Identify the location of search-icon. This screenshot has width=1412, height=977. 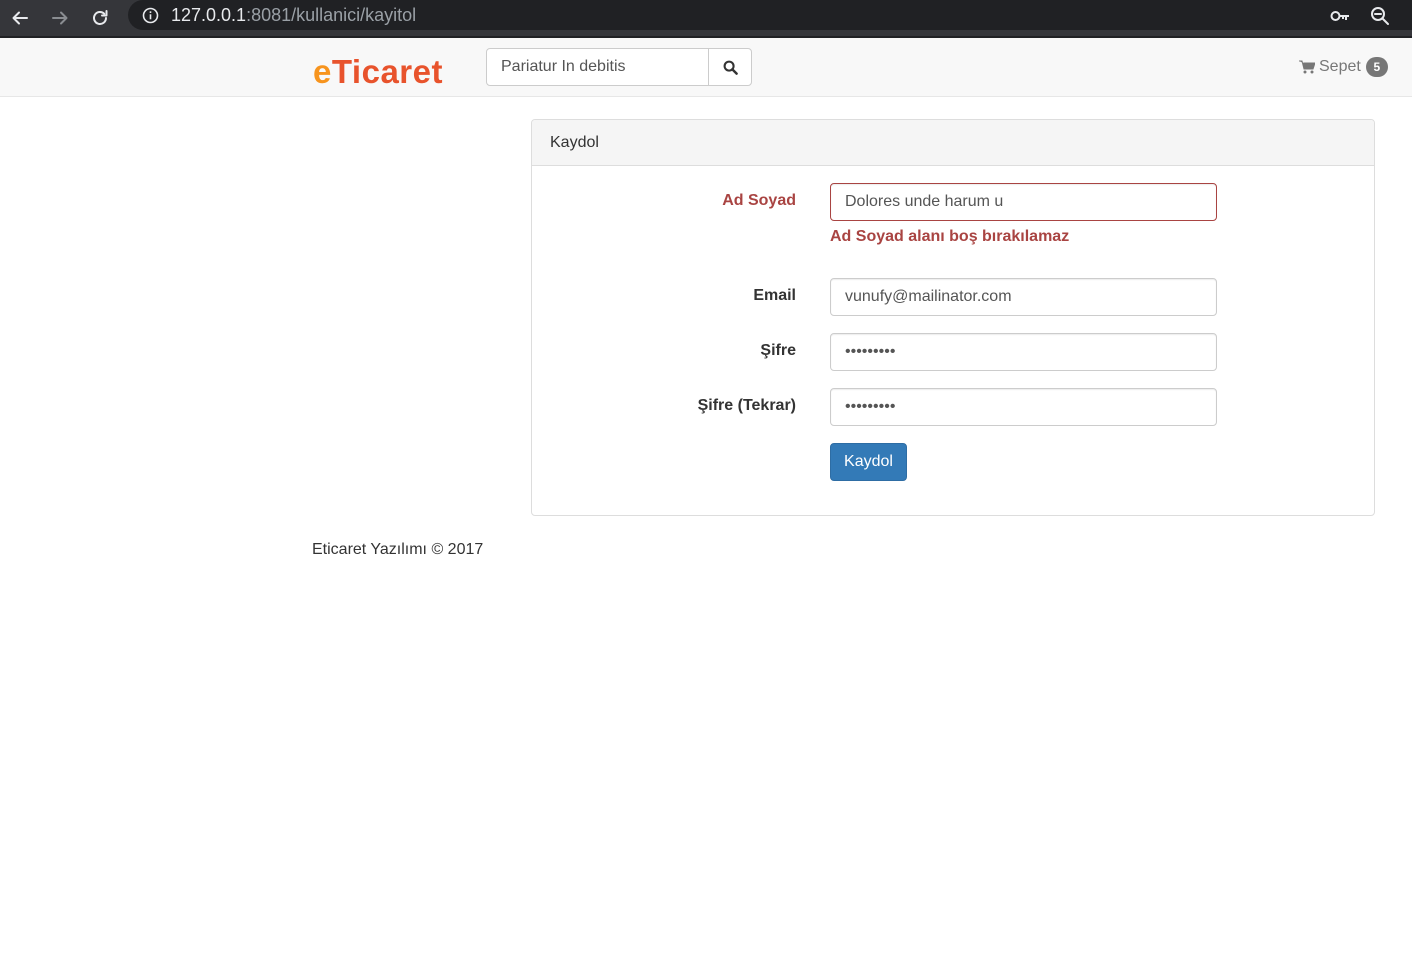
(730, 67).